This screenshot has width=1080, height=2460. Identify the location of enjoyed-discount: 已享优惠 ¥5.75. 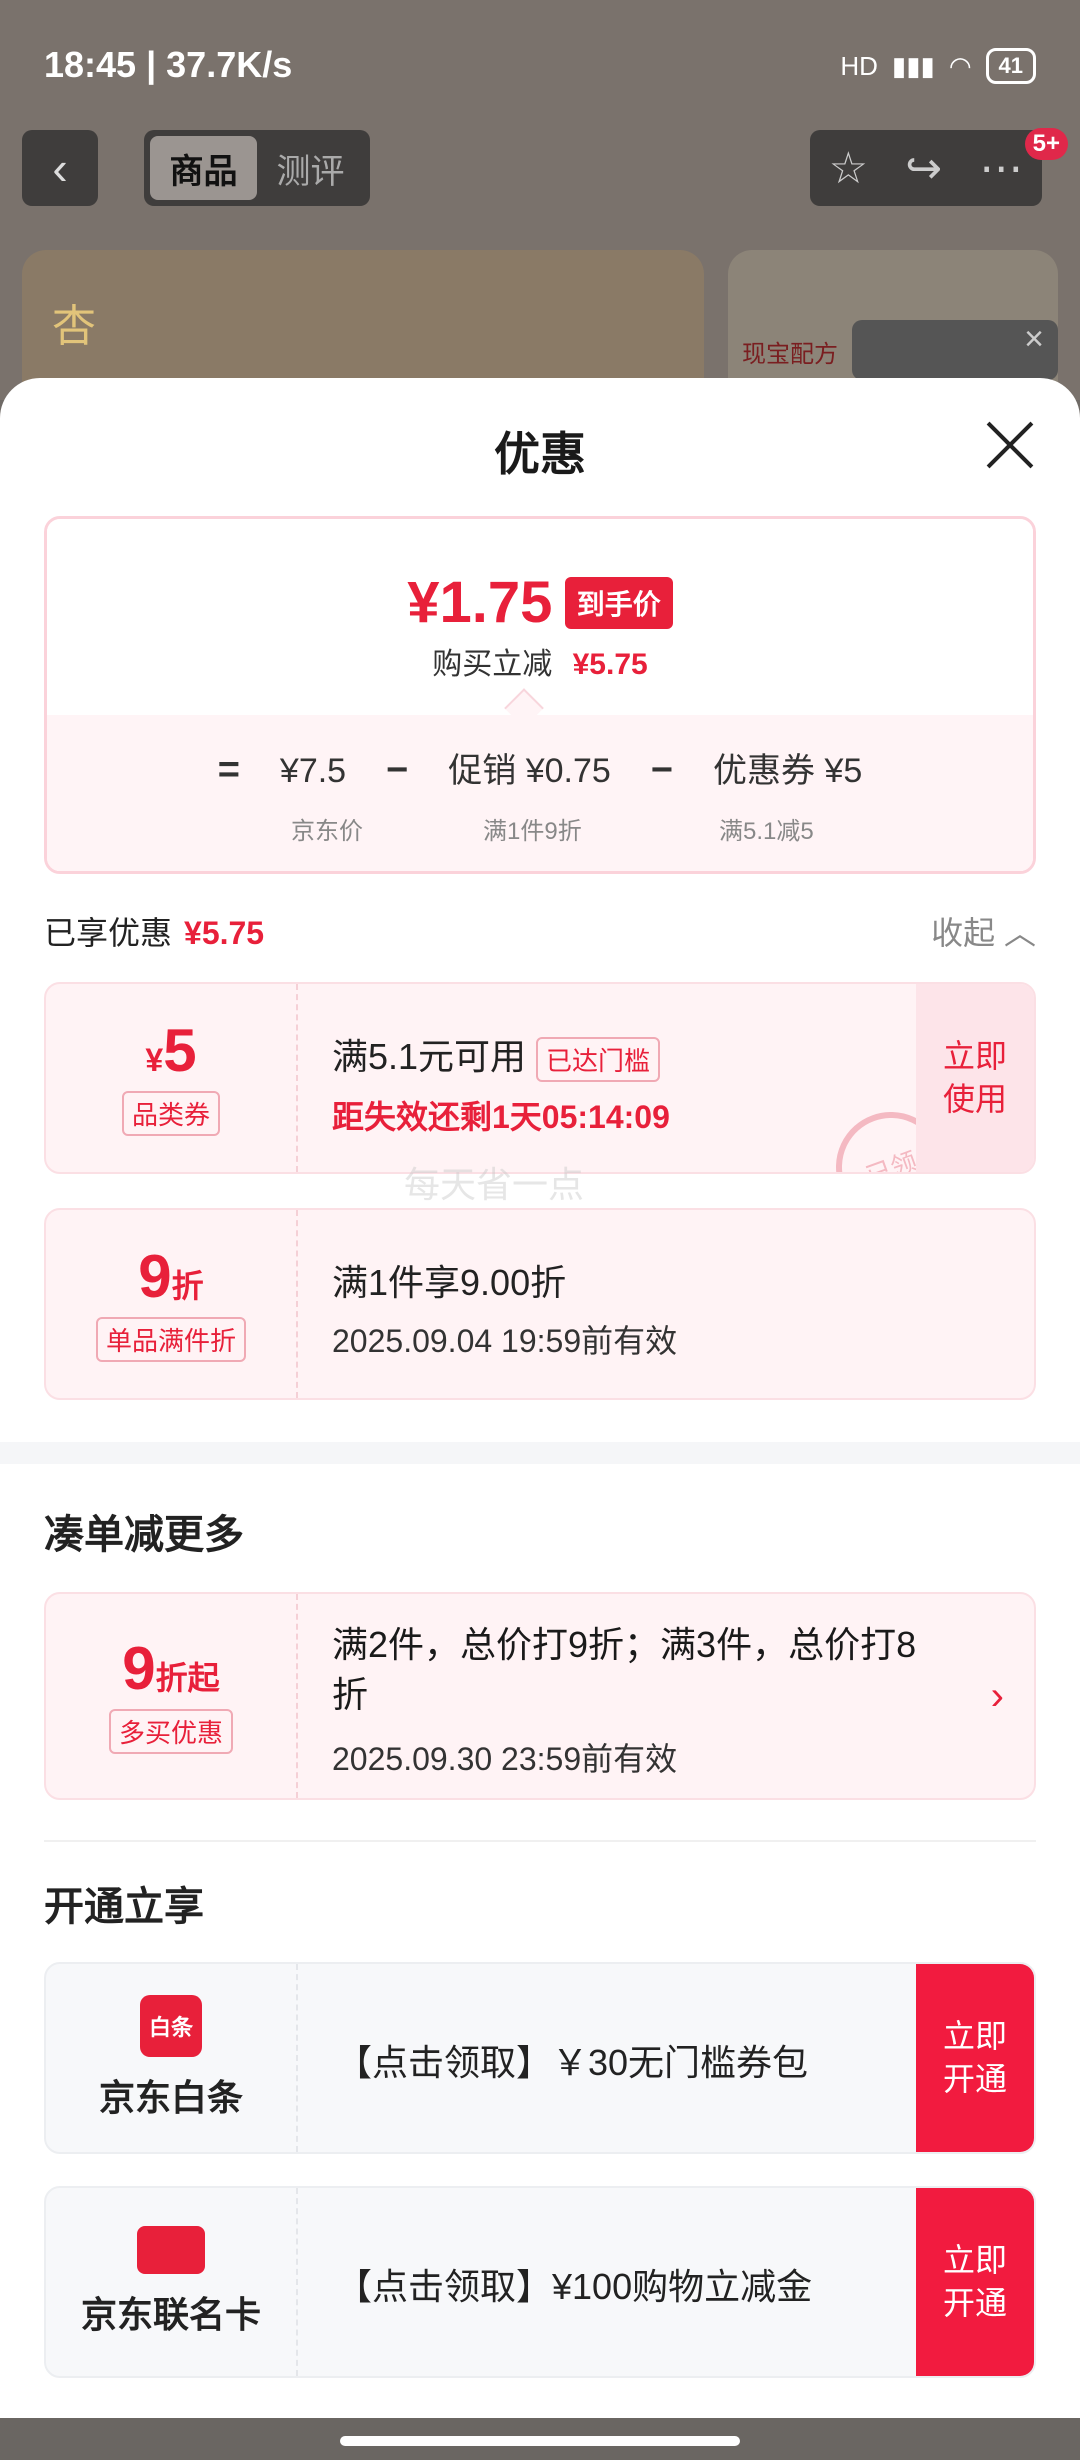
(154, 931).